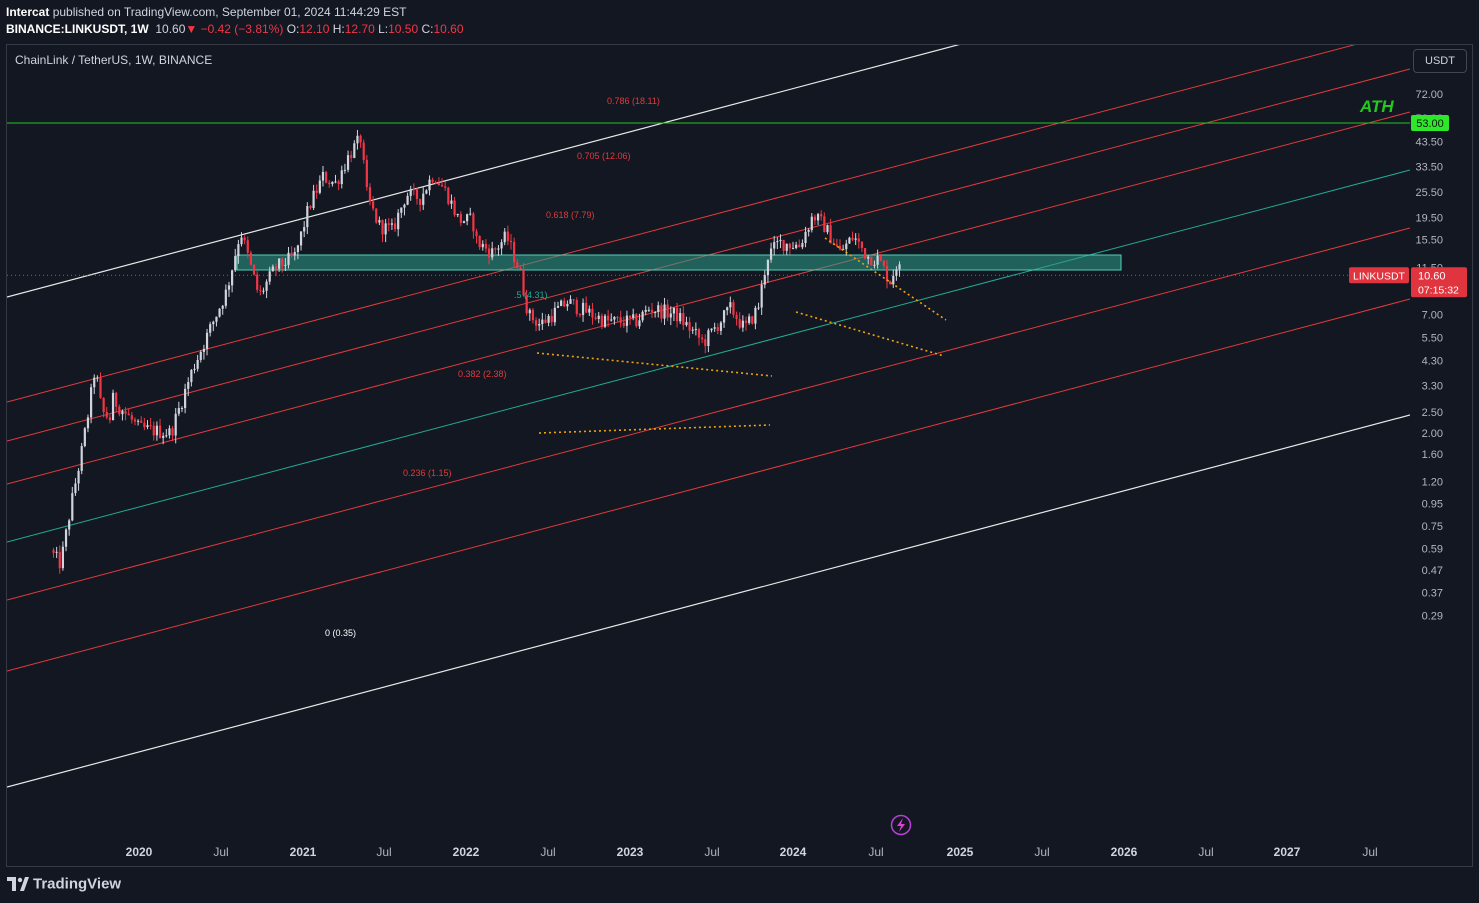  I want to click on price-tick-label: 25.50, so click(1429, 193).